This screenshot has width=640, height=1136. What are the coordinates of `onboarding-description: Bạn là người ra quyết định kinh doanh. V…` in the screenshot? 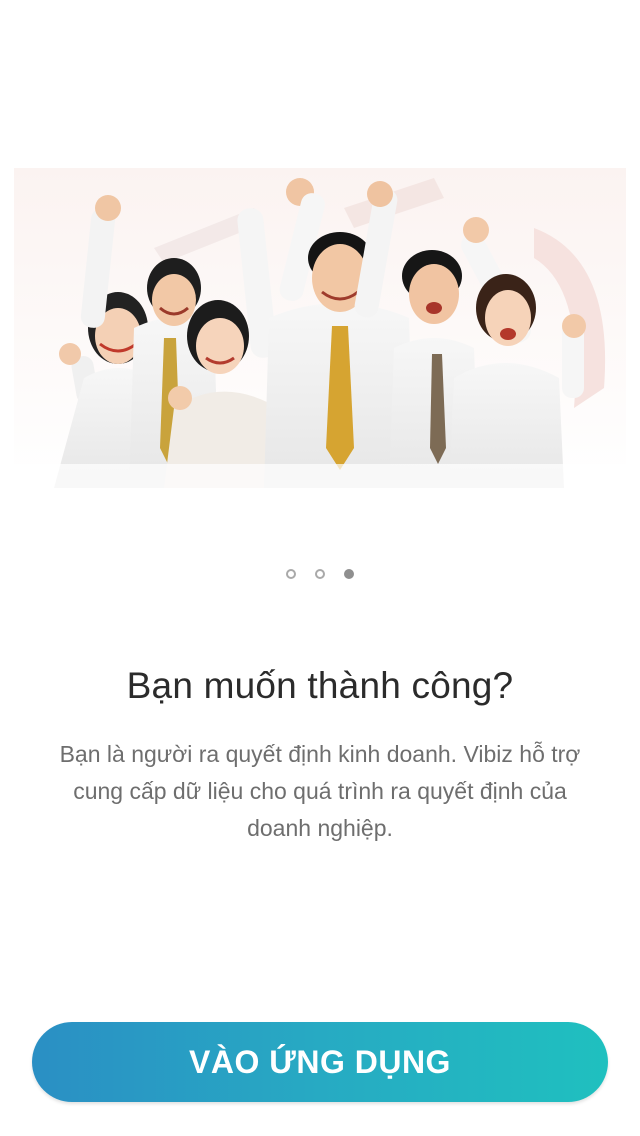 It's located at (320, 791).